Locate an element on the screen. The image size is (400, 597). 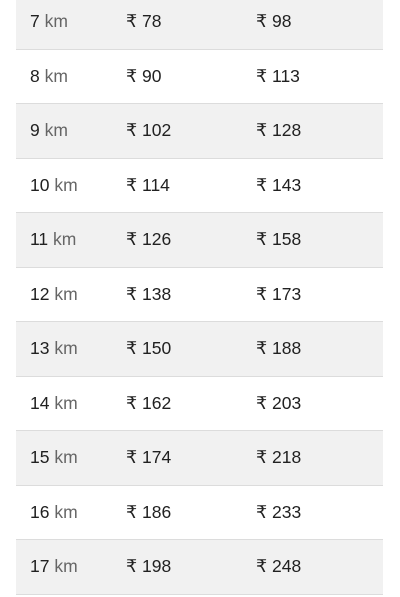
distance-cell: 14 km is located at coordinates (54, 403).